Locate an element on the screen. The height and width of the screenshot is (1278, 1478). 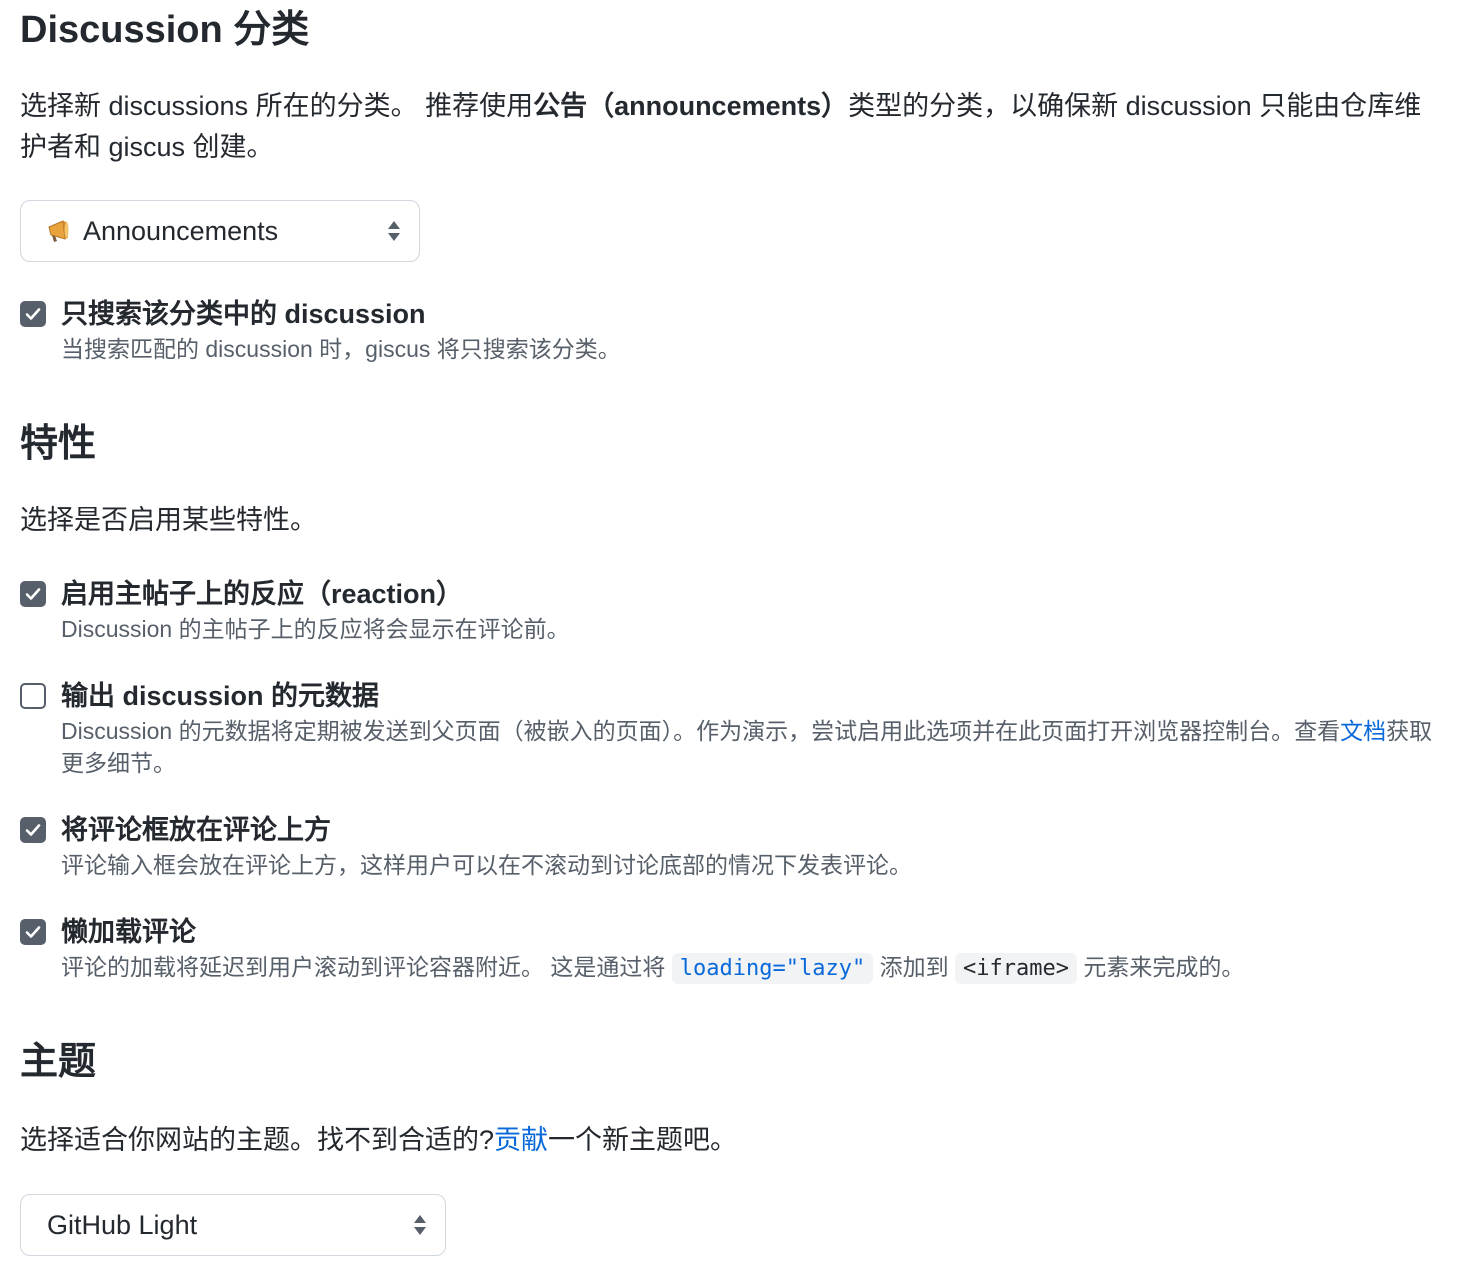
lazy-desc-end: 元素来完成的。 is located at coordinates (1164, 967).